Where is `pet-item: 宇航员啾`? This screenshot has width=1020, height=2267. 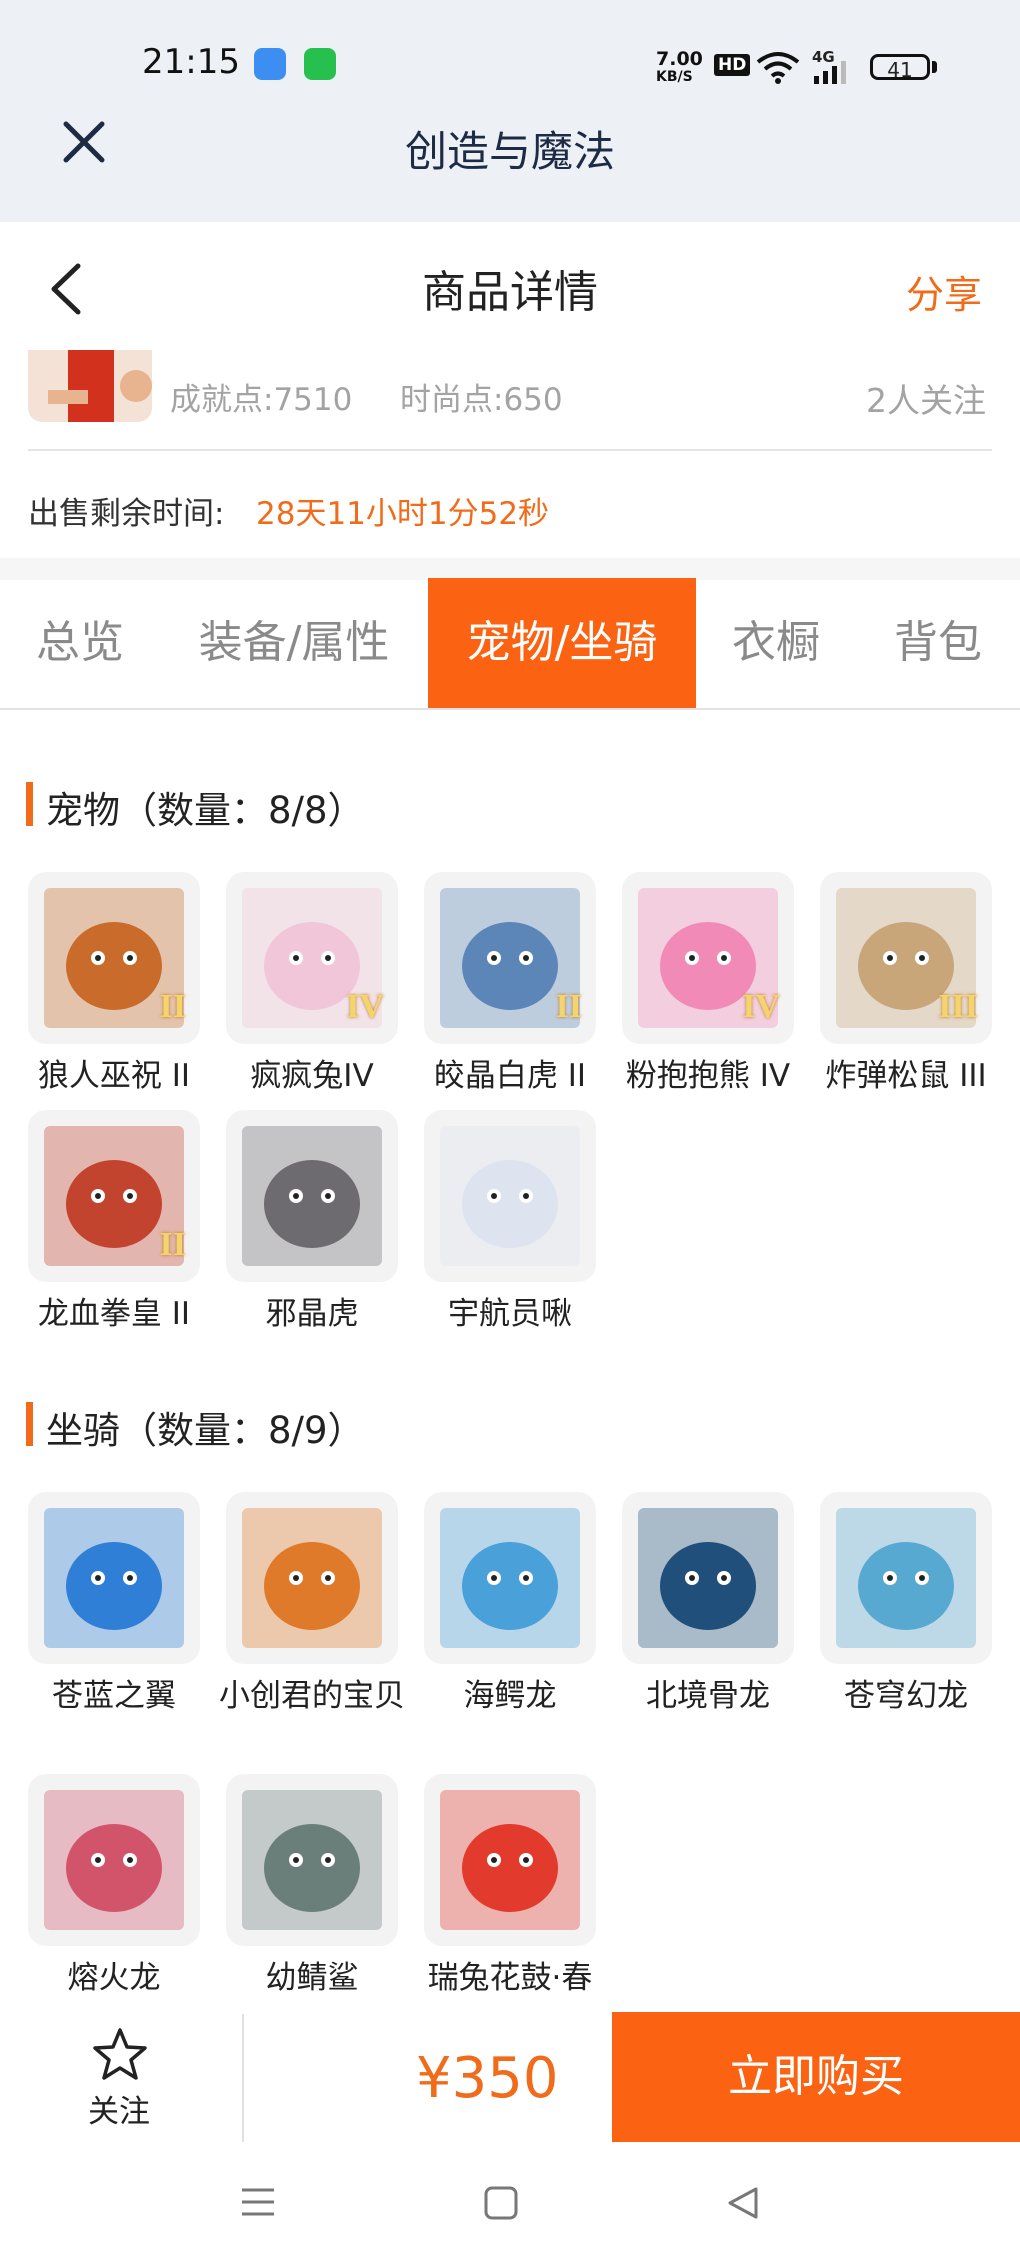
pet-item: 宇航员啾 is located at coordinates (510, 1223).